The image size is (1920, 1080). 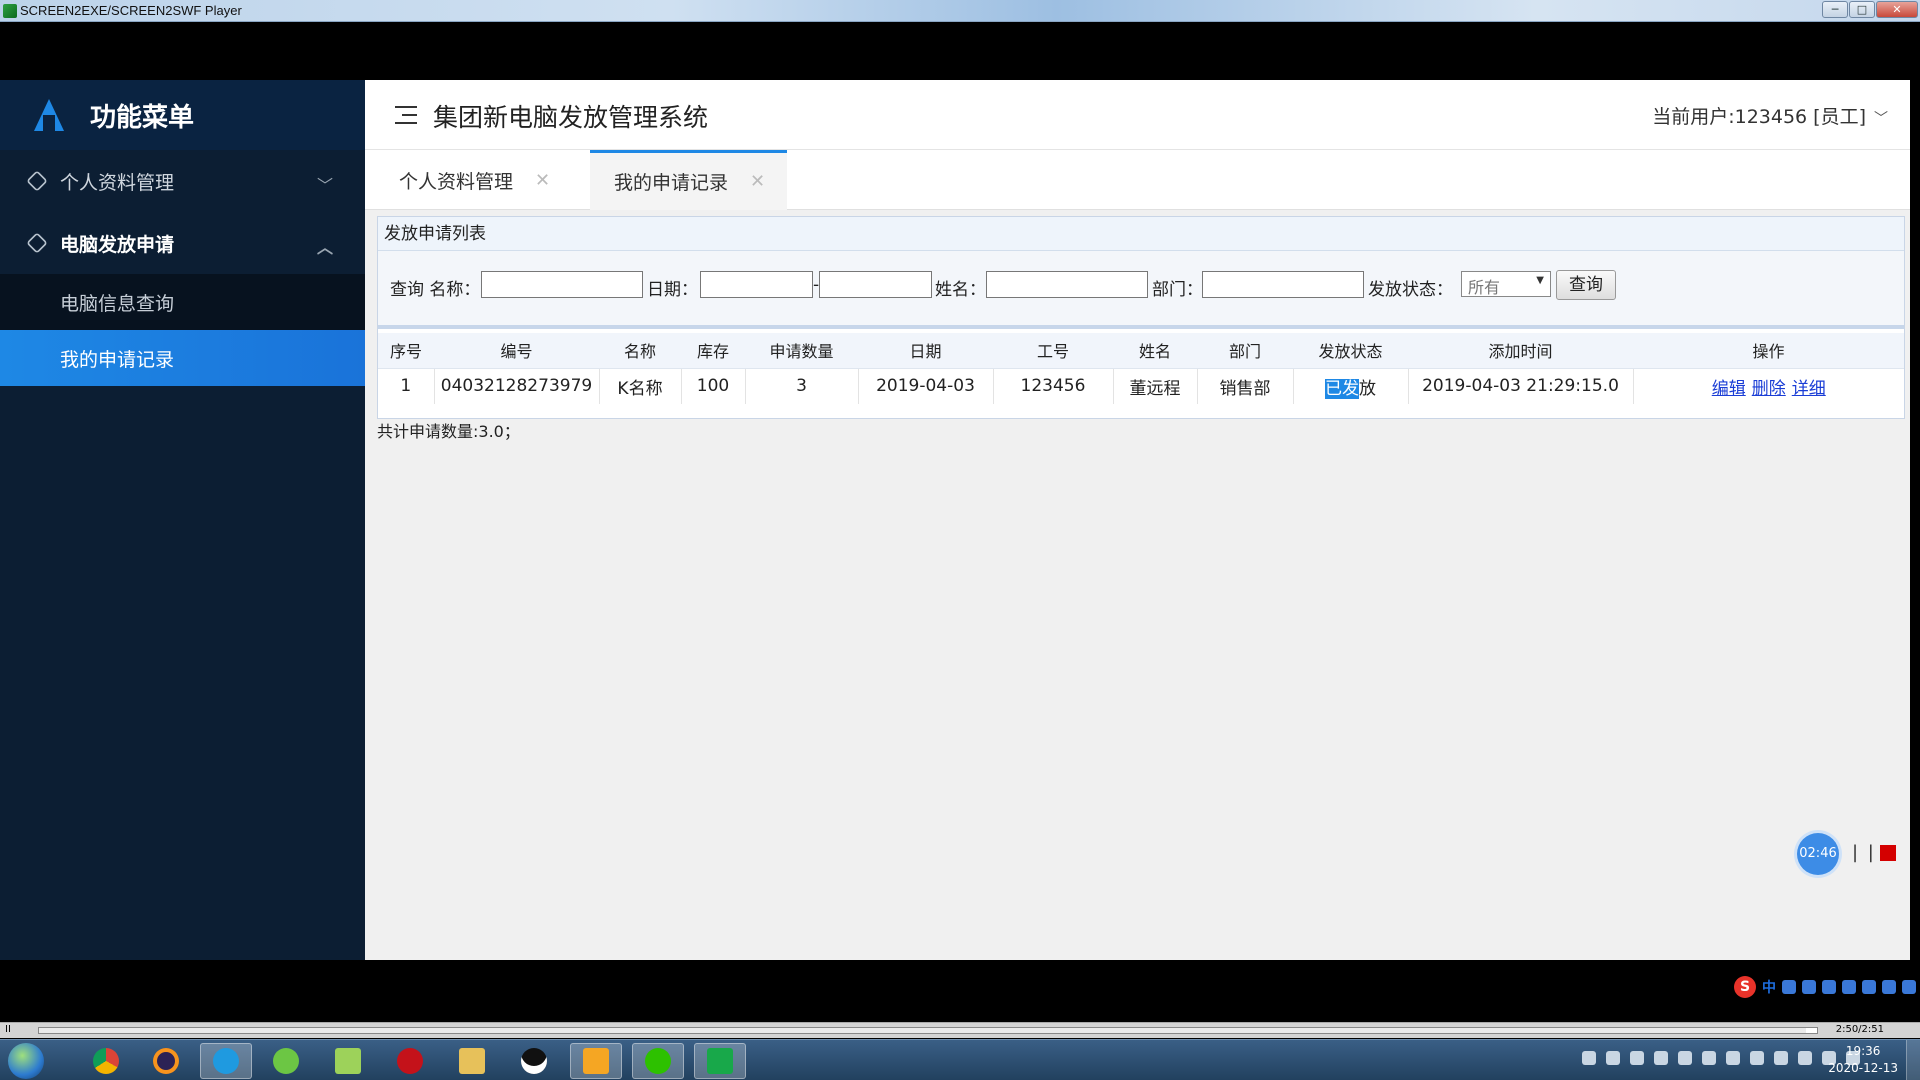 What do you see at coordinates (49, 115) in the screenshot?
I see `logo-icon` at bounding box center [49, 115].